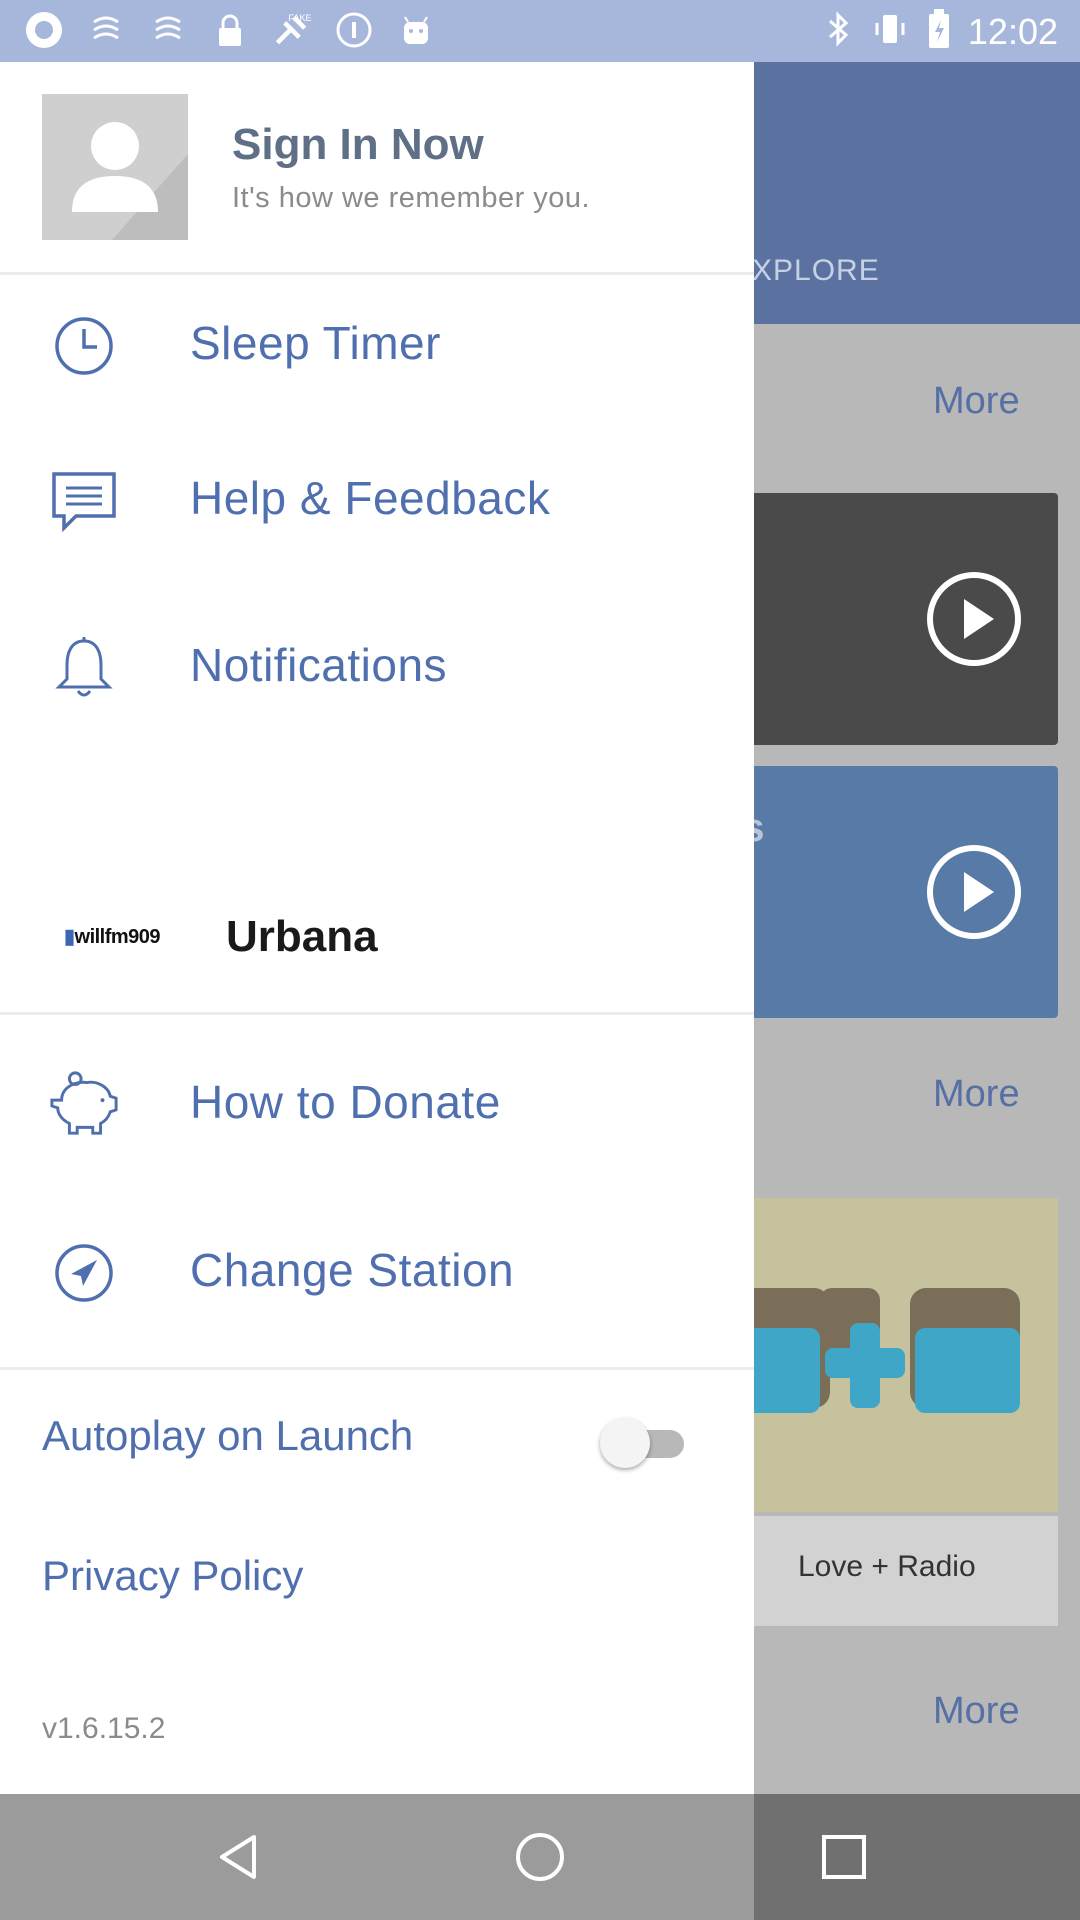  I want to click on podcast-caption: Love + Radio, so click(887, 1566).